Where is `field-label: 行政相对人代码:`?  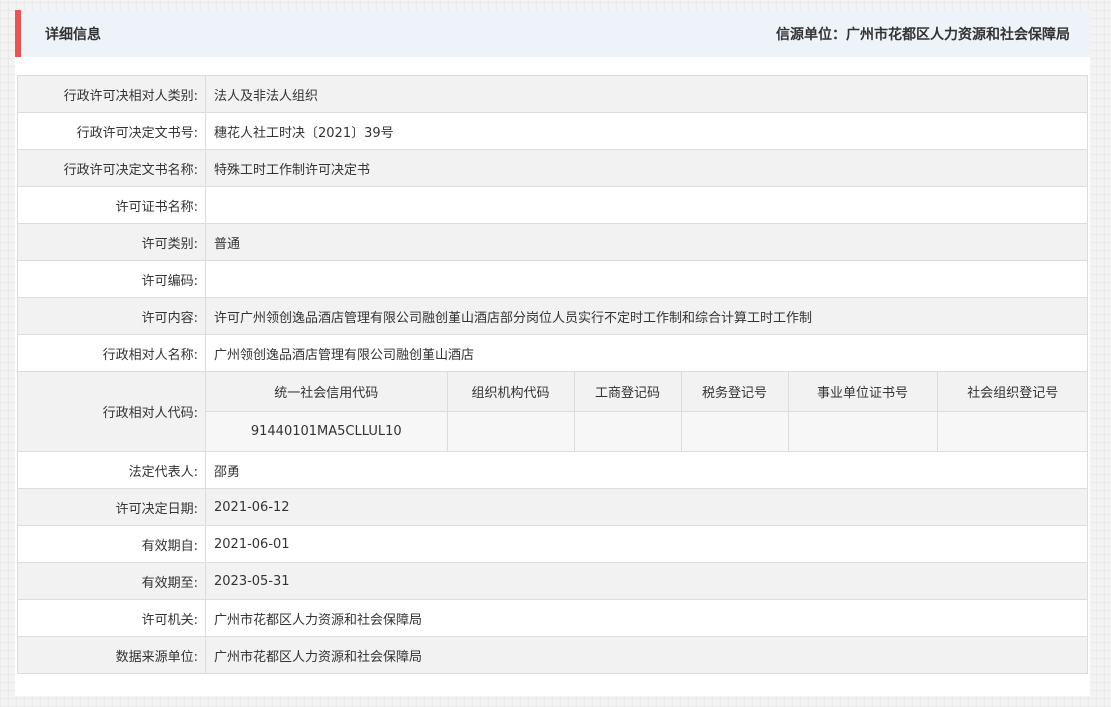
field-label: 行政相对人代码: is located at coordinates (111, 411).